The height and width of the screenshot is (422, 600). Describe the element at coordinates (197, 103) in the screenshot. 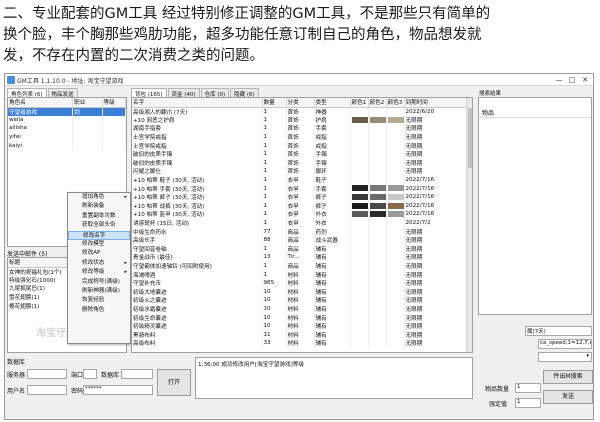

I see `col-item-name: 名字` at that location.